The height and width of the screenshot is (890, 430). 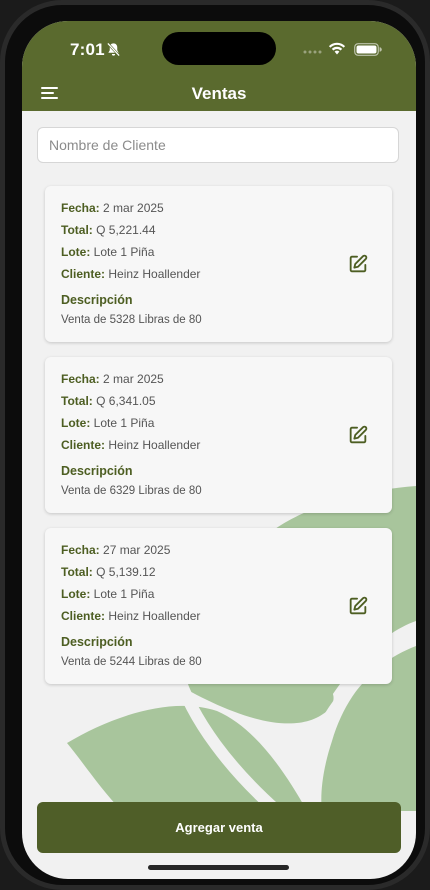 I want to click on sale-total-row: Total: Q 5,139.12, so click(x=108, y=572).